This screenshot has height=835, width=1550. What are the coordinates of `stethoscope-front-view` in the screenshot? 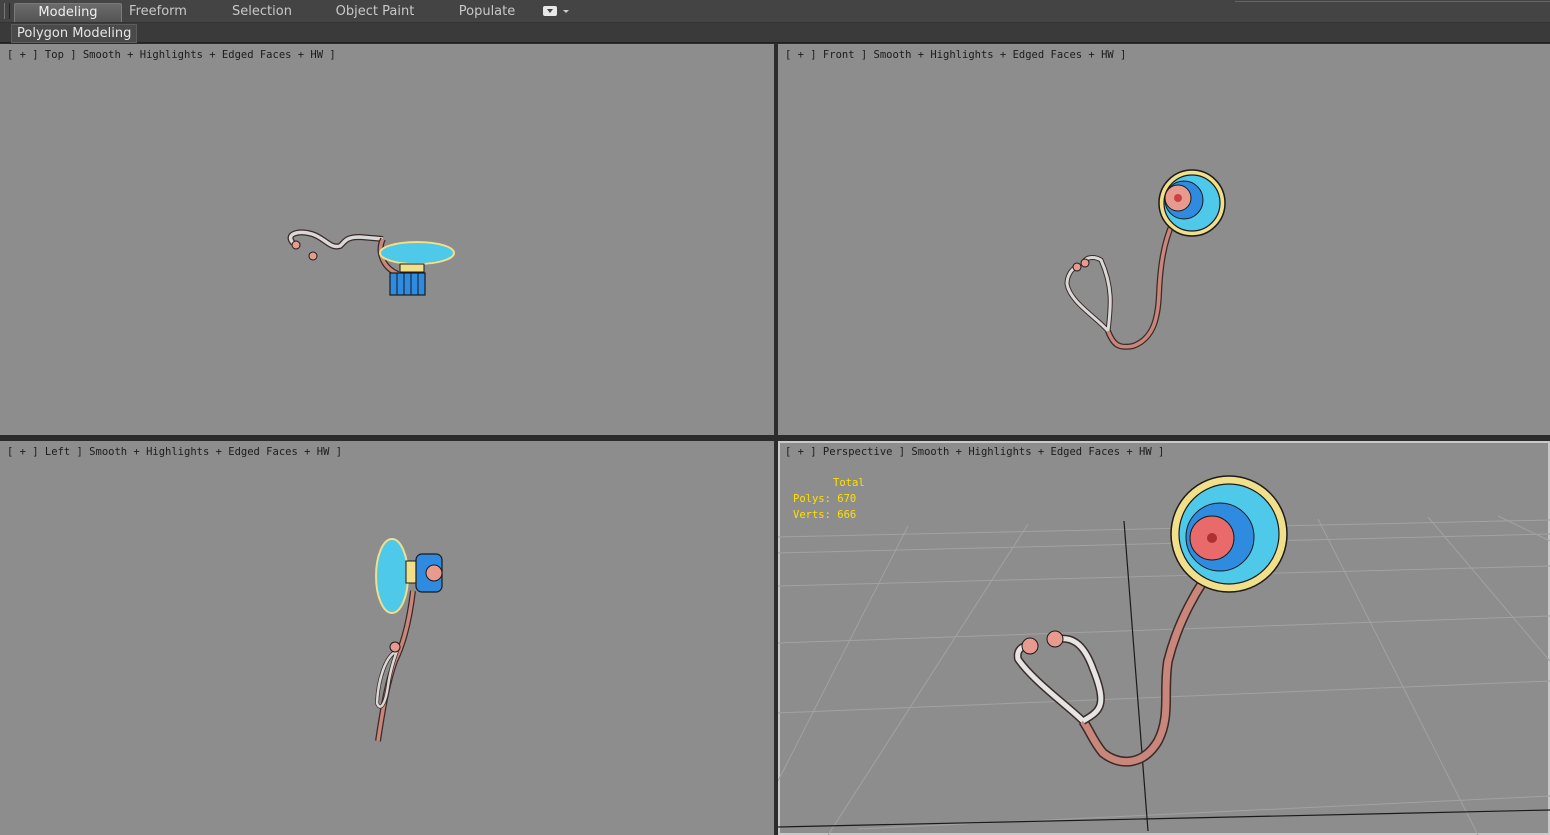 It's located at (1145, 259).